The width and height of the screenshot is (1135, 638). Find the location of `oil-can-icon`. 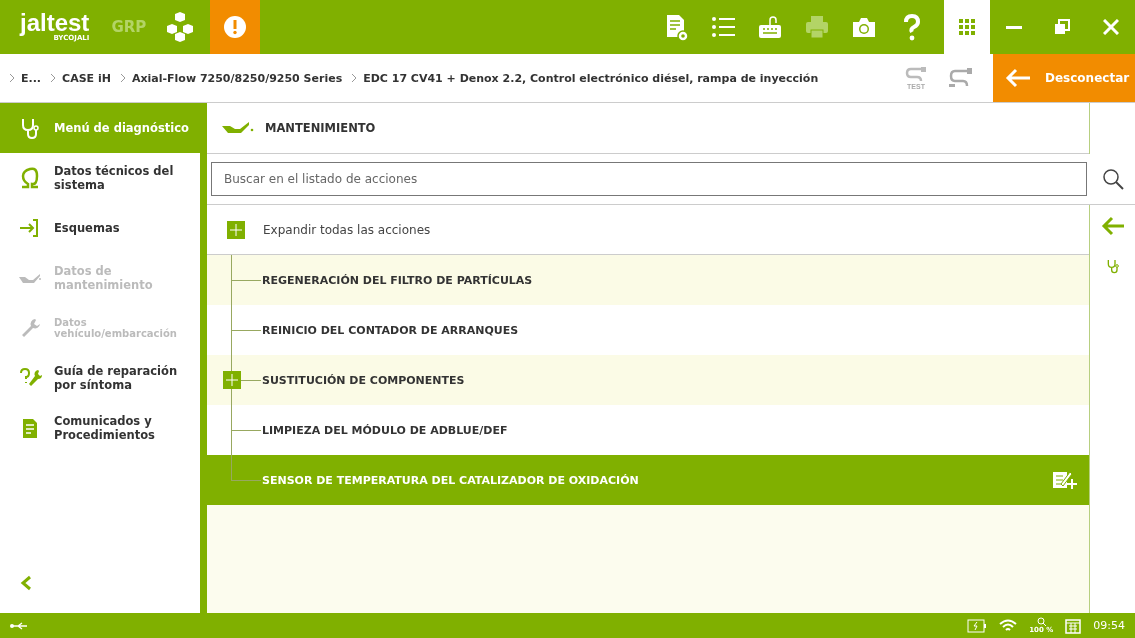

oil-can-icon is located at coordinates (238, 128).